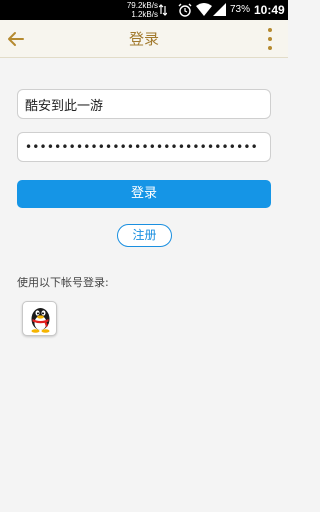  What do you see at coordinates (270, 39) in the screenshot?
I see `more-options-icon` at bounding box center [270, 39].